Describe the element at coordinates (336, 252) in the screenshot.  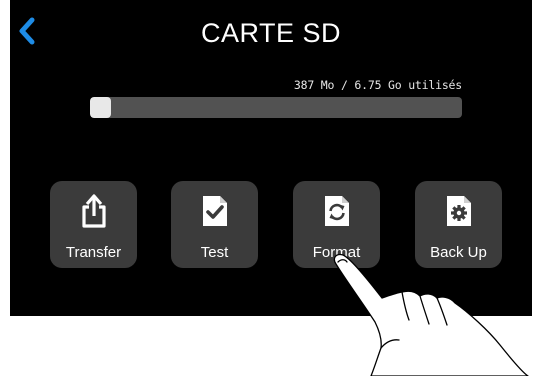
I see `format-label: Format` at that location.